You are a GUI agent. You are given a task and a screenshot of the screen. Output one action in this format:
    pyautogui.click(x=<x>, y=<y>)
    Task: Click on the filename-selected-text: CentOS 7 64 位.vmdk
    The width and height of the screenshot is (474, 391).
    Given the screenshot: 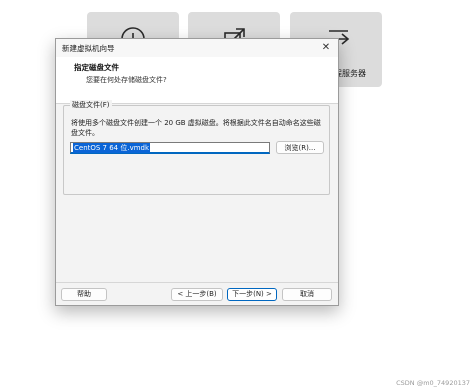 What is the action you would take?
    pyautogui.click(x=112, y=148)
    